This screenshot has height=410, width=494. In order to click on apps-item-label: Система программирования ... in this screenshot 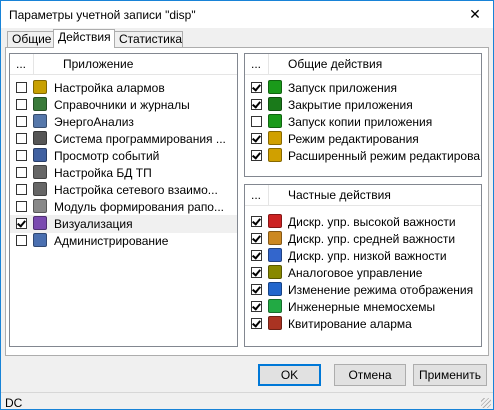, I will do `click(140, 139)`.